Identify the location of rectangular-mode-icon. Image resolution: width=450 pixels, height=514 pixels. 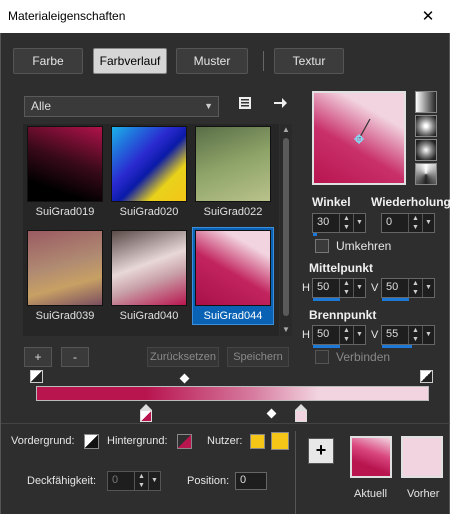
(426, 126).